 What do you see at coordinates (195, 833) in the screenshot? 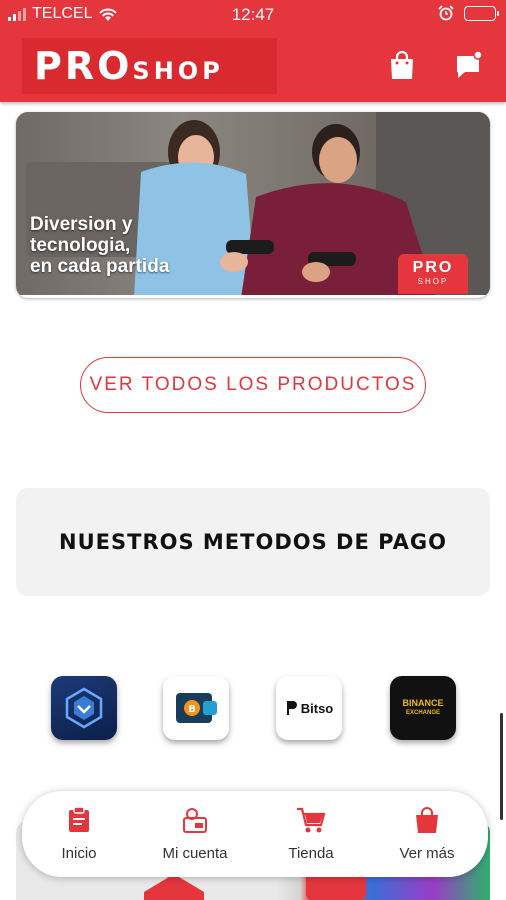
I see `tab-mi-cuenta: Mi cuenta` at bounding box center [195, 833].